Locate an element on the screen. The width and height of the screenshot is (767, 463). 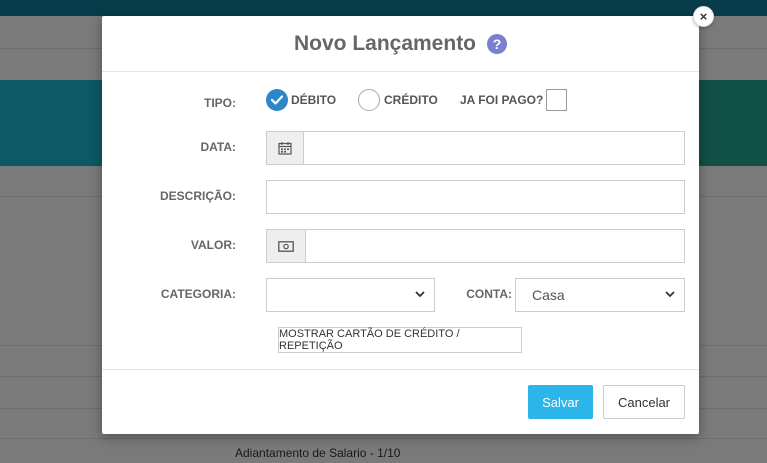
modal-header: Novo Lançamento ? is located at coordinates (400, 44).